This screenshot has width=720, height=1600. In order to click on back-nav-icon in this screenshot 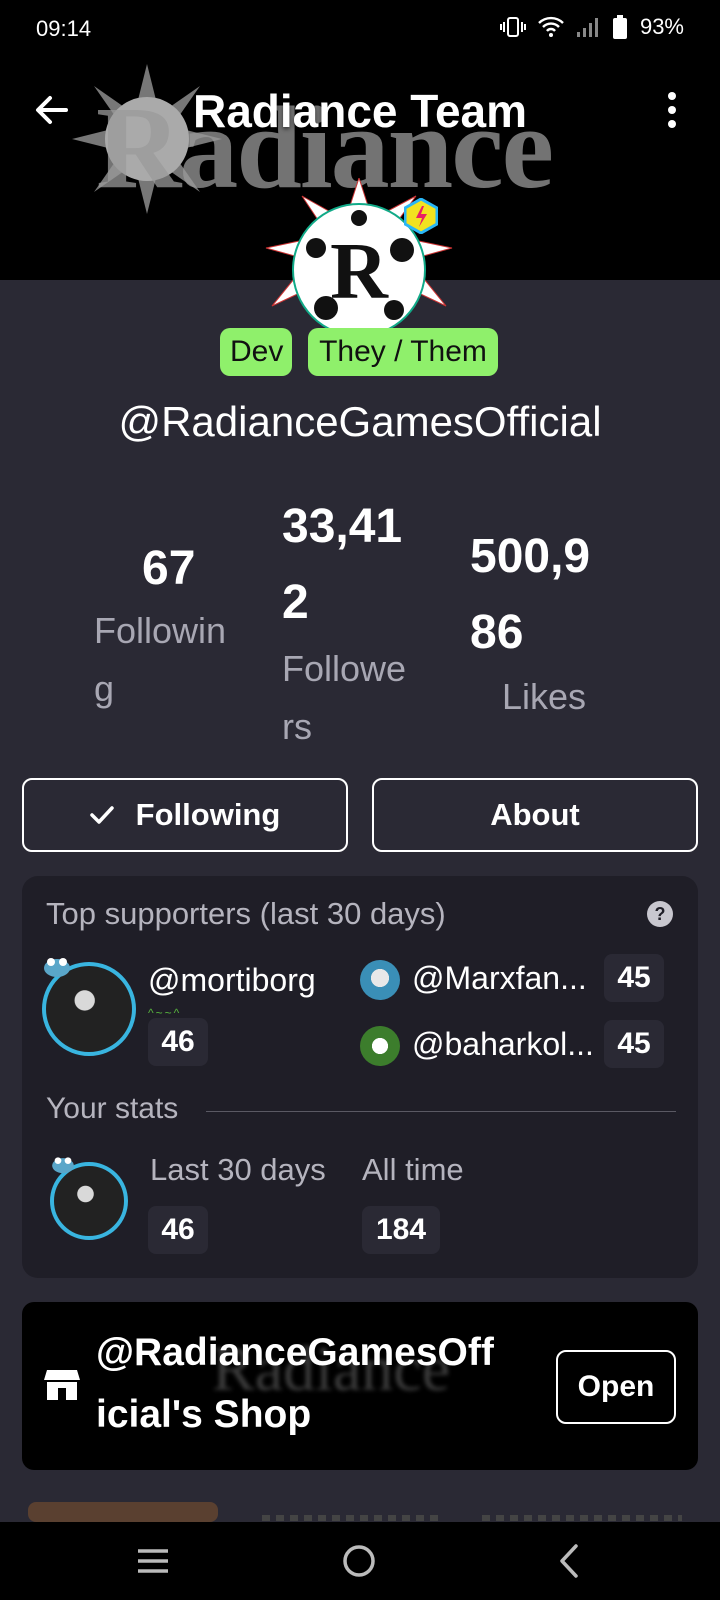, I will do `click(568, 1561)`.